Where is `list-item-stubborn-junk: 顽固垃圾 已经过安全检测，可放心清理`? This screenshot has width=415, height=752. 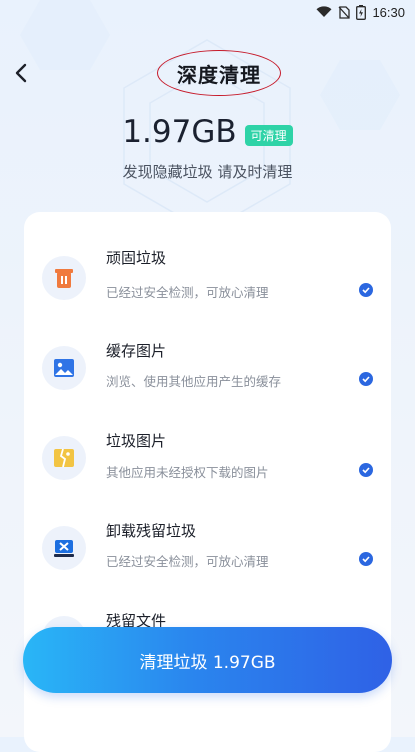
list-item-stubborn-junk: 顽固垃圾 已经过安全检测，可放心清理 is located at coordinates (207, 287).